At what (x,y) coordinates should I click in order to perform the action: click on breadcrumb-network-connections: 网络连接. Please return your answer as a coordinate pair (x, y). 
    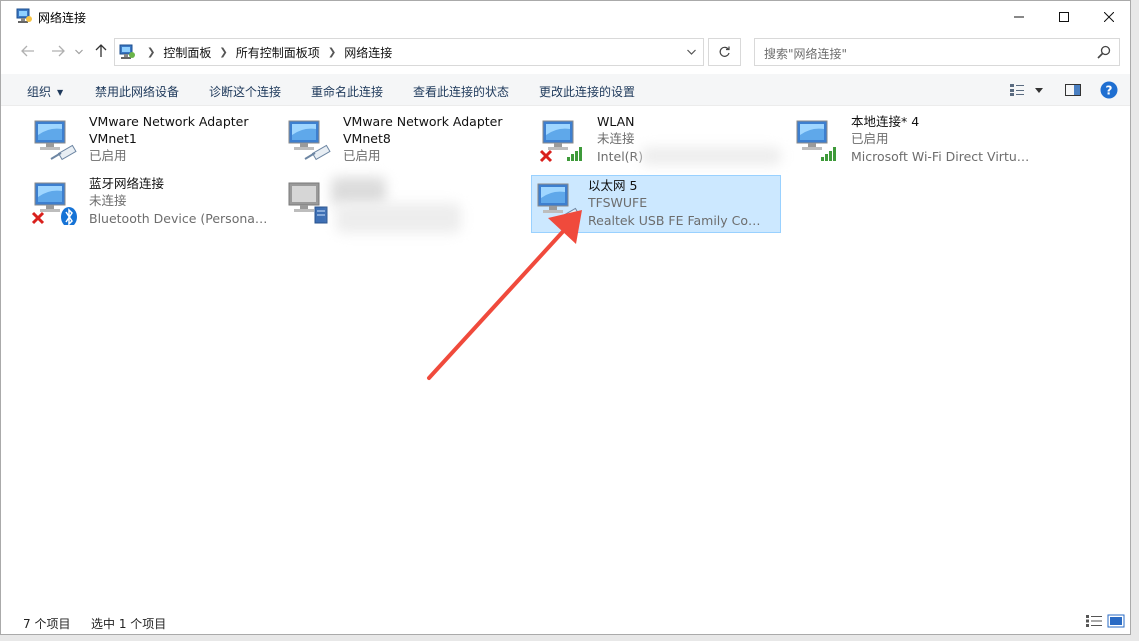
    Looking at the image, I should click on (368, 52).